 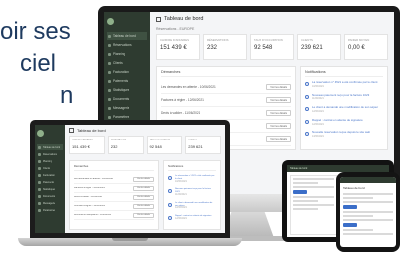 What do you see at coordinates (175, 29) in the screenshot?
I see `page-subtitle: Réservations - EUROPE` at bounding box center [175, 29].